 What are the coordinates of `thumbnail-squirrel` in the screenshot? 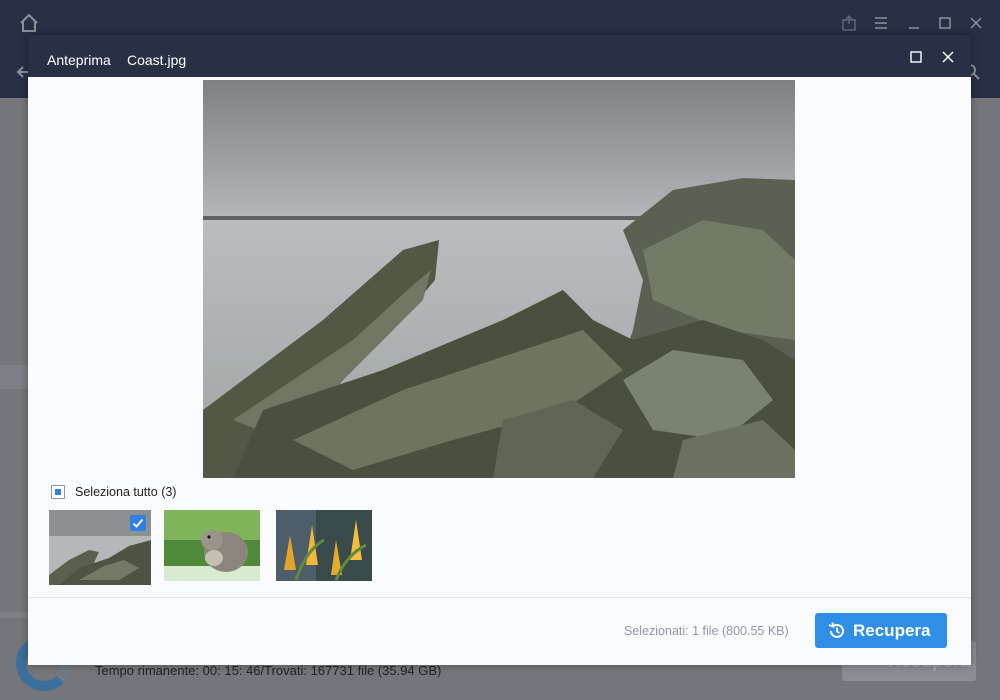 It's located at (212, 545).